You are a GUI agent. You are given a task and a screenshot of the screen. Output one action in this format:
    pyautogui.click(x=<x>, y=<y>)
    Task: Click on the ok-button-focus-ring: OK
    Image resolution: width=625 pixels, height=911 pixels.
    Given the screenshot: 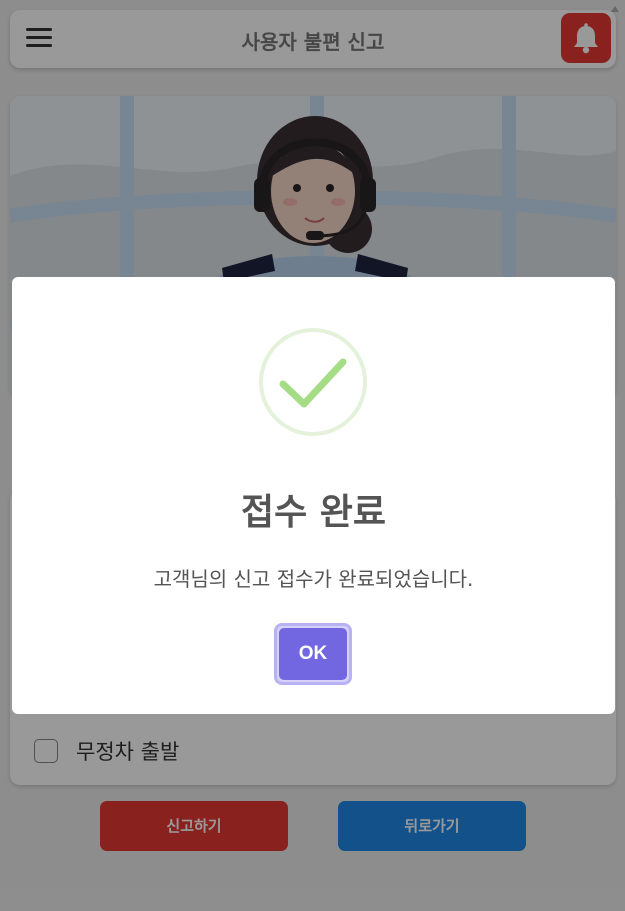 What is the action you would take?
    pyautogui.click(x=313, y=654)
    